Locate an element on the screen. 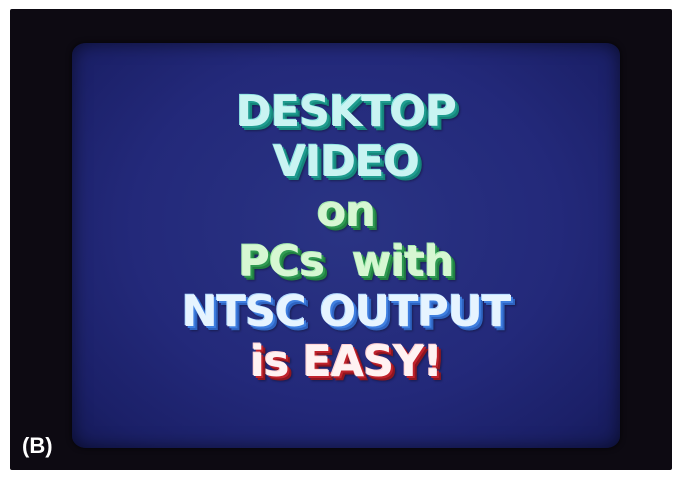 The height and width of the screenshot is (479, 682). crt-text-line-is-easy: is EASY! is located at coordinates (346, 362).